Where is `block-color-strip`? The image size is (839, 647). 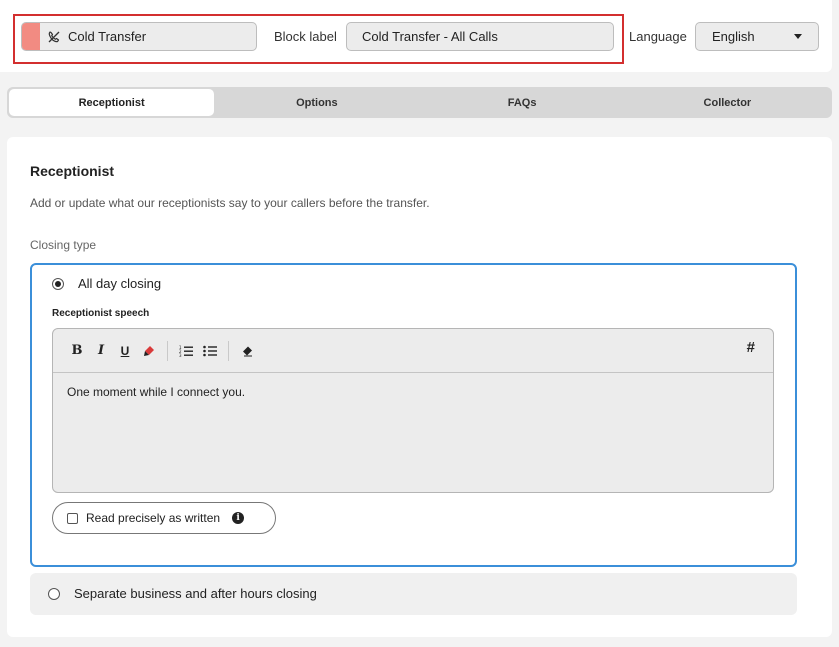 block-color-strip is located at coordinates (31, 36).